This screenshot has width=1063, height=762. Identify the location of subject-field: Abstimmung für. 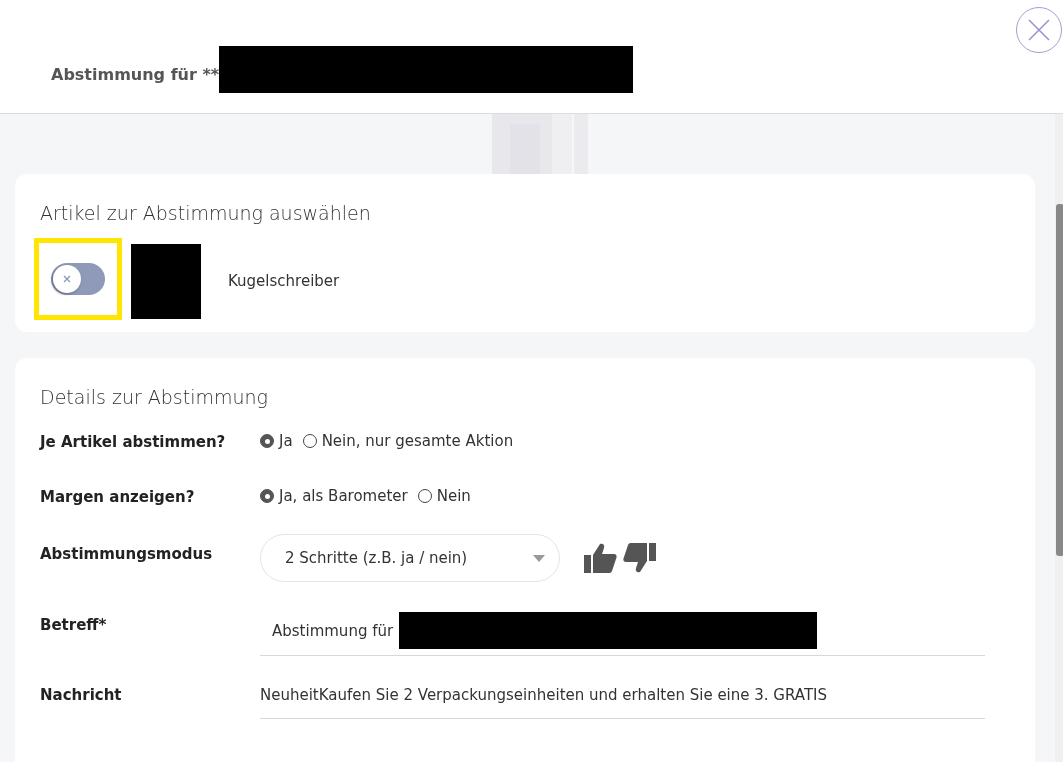
(622, 634).